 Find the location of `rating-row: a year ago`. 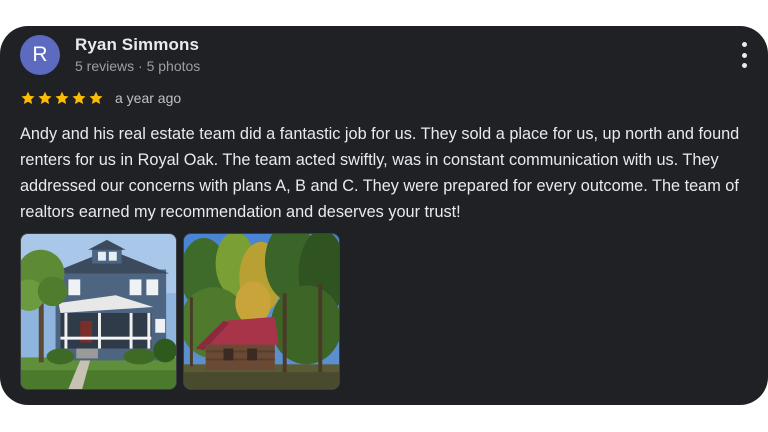

rating-row: a year ago is located at coordinates (100, 98).